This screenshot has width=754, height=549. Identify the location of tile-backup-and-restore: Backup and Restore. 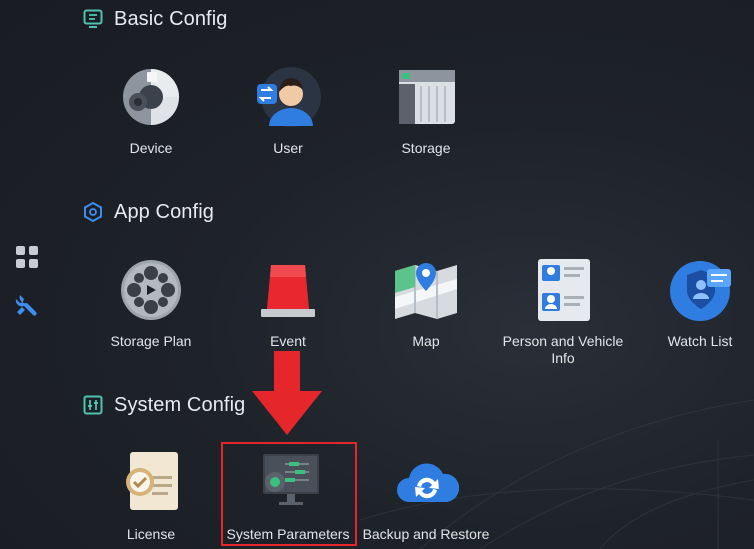
(426, 496).